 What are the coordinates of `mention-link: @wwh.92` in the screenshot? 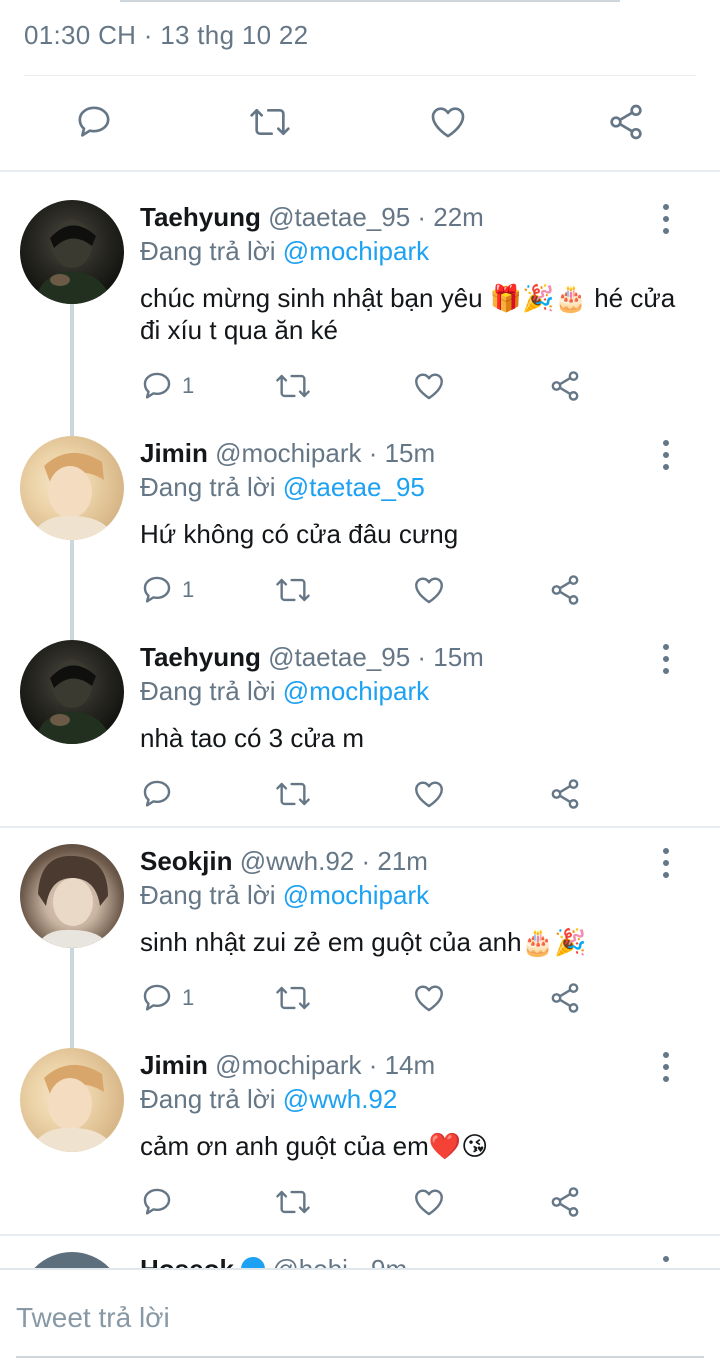 It's located at (340, 1099).